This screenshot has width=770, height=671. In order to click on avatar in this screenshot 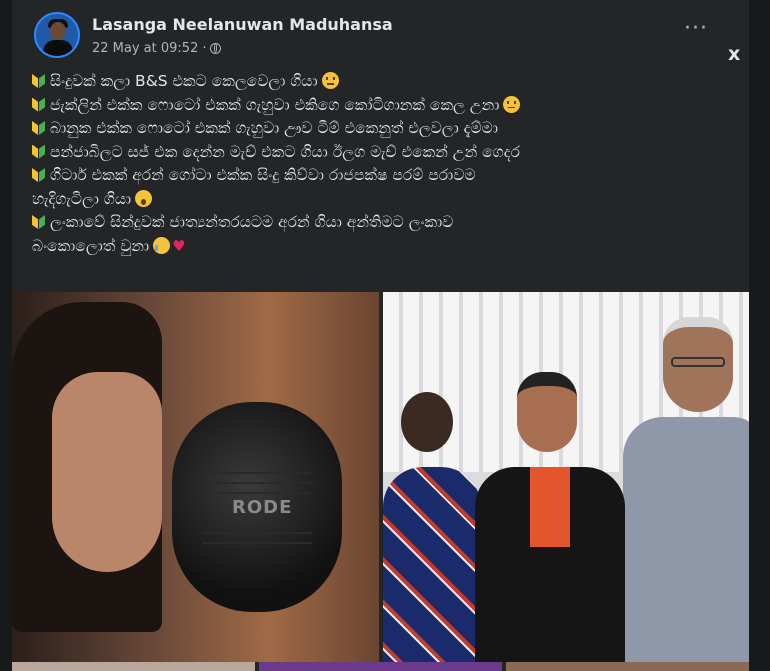, I will do `click(57, 35)`.